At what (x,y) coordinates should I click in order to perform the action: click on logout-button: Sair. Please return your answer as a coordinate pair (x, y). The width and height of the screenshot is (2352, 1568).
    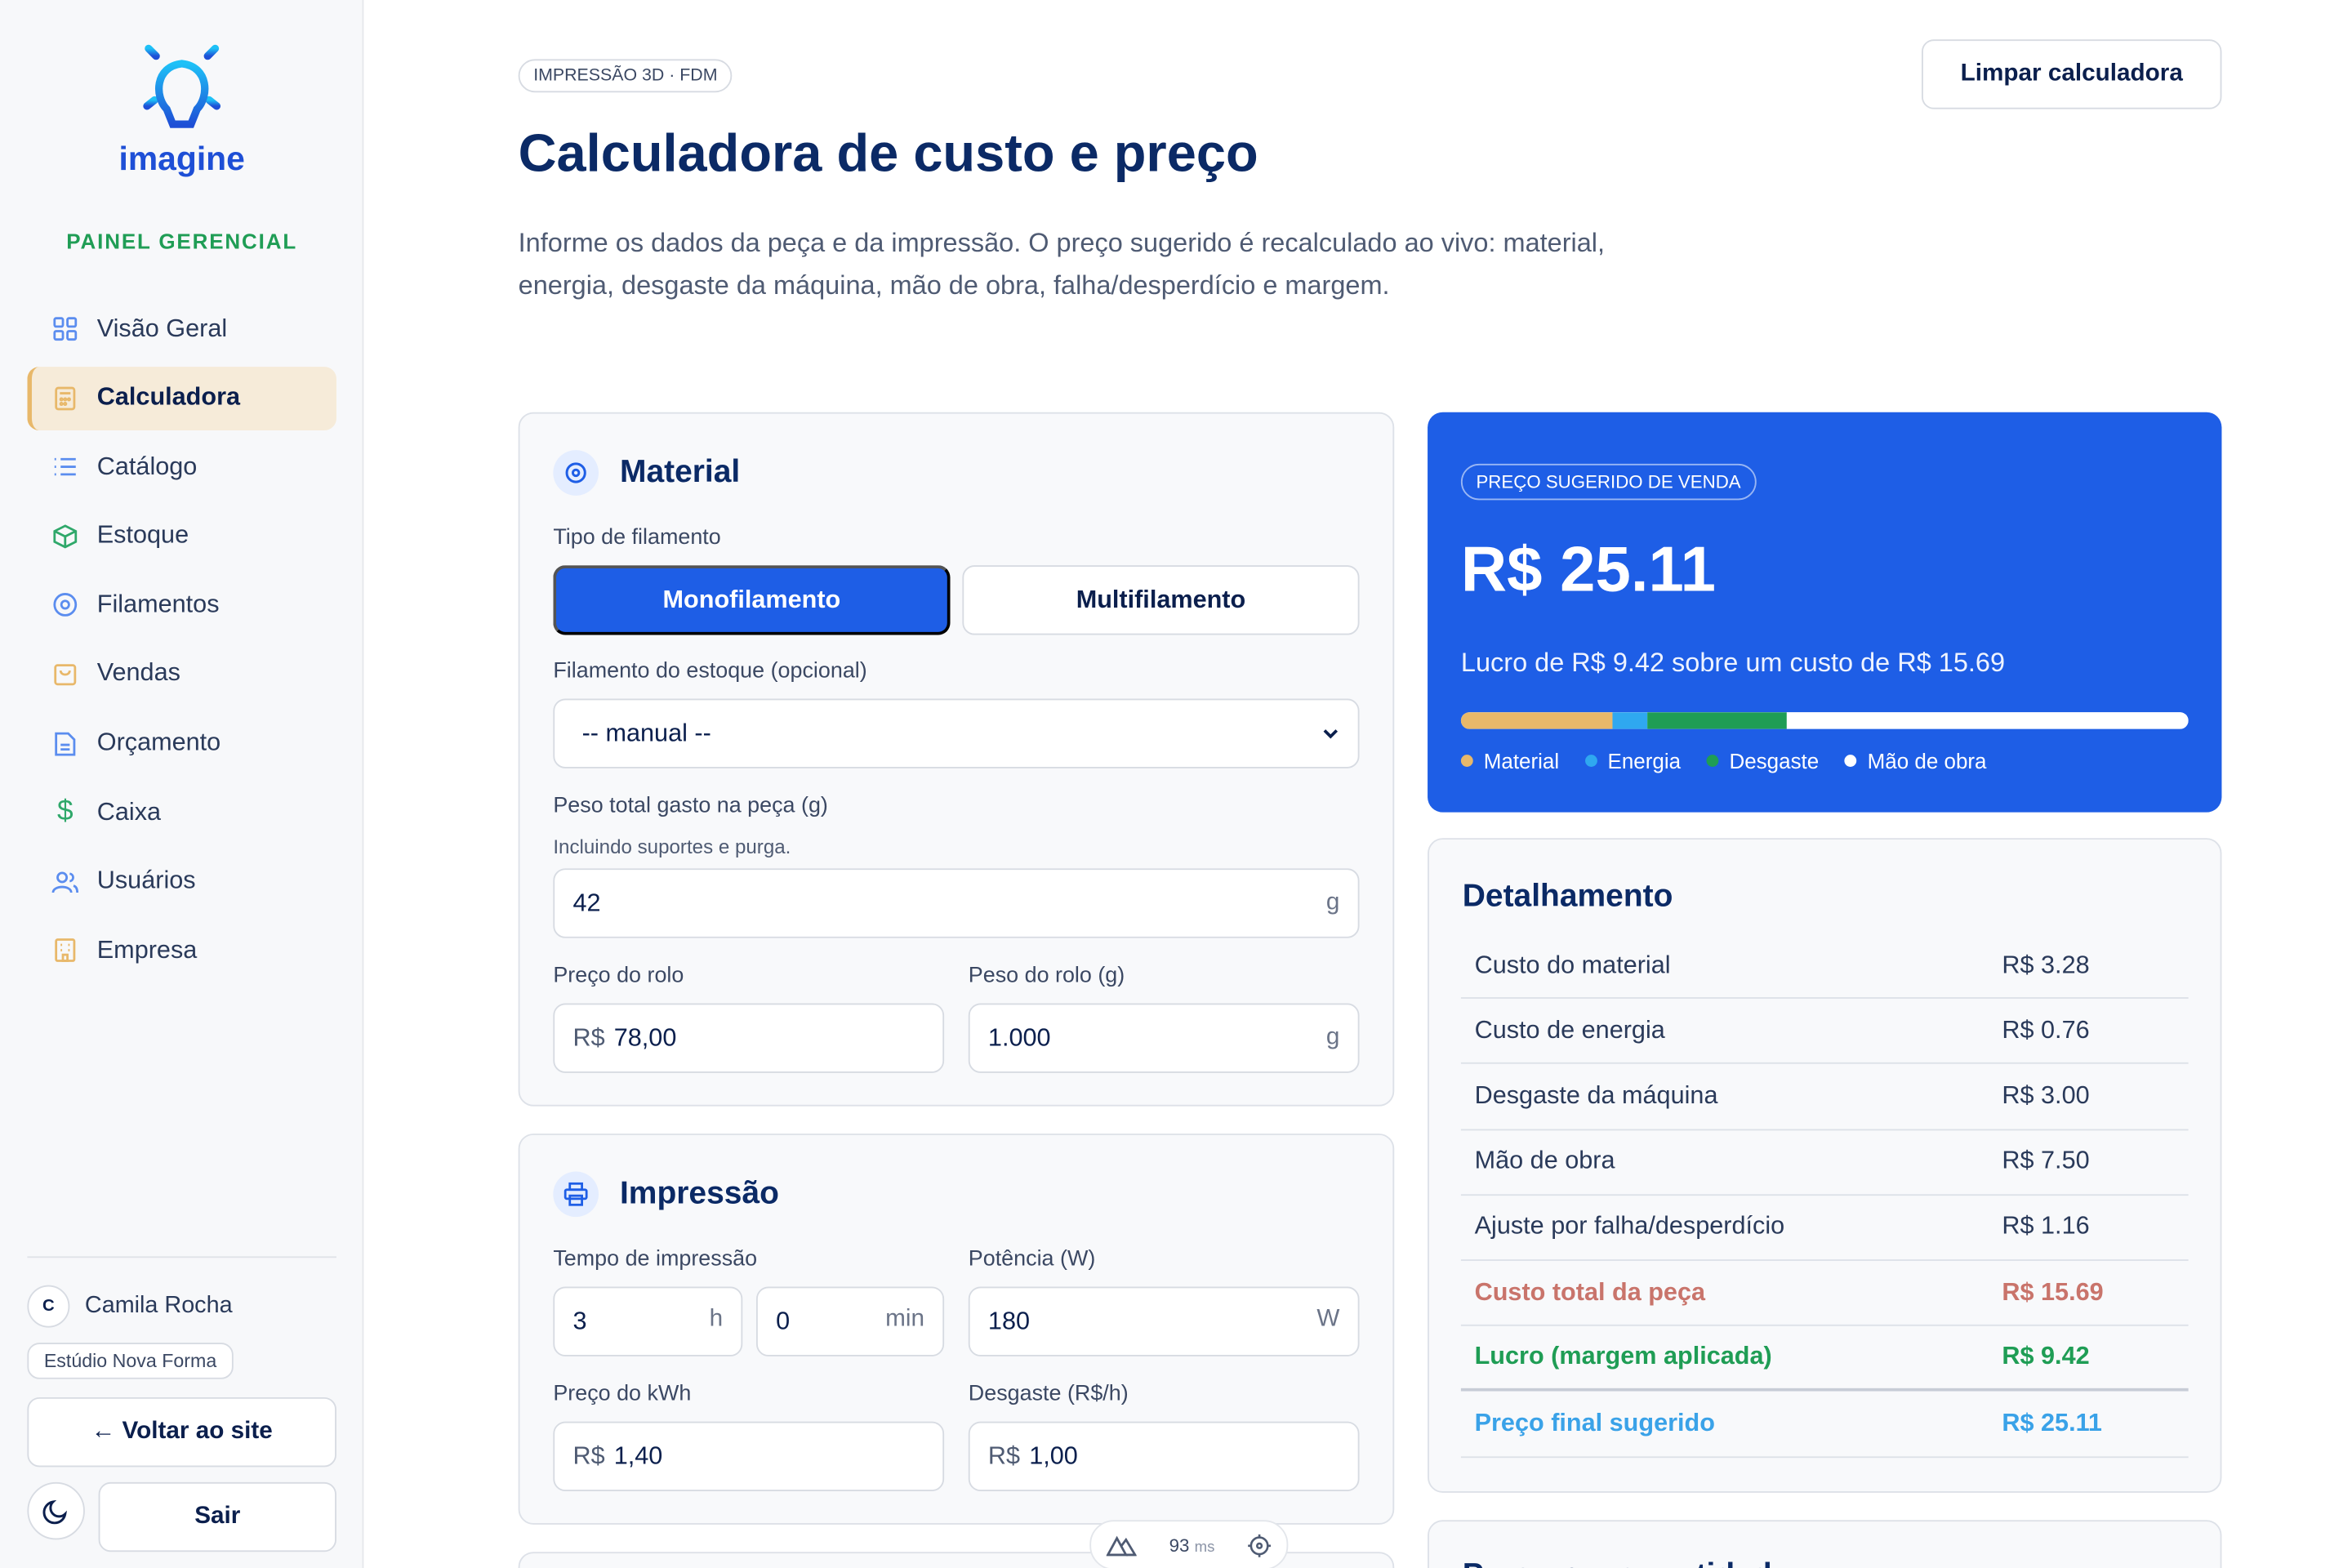
    Looking at the image, I should click on (217, 1516).